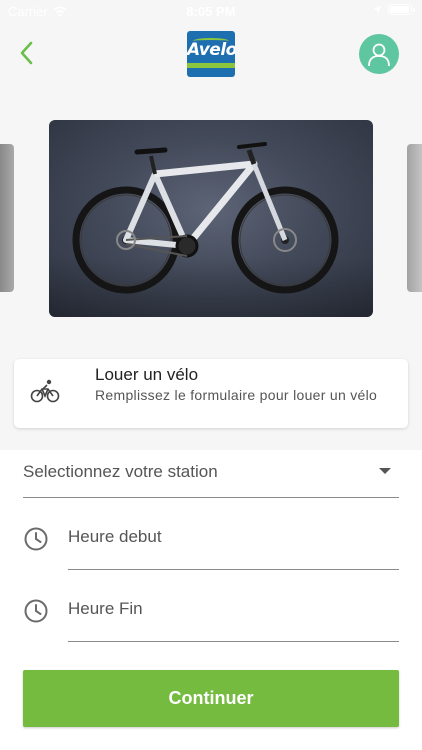 This screenshot has height=750, width=422. What do you see at coordinates (385, 471) in the screenshot?
I see `caret-down-icon` at bounding box center [385, 471].